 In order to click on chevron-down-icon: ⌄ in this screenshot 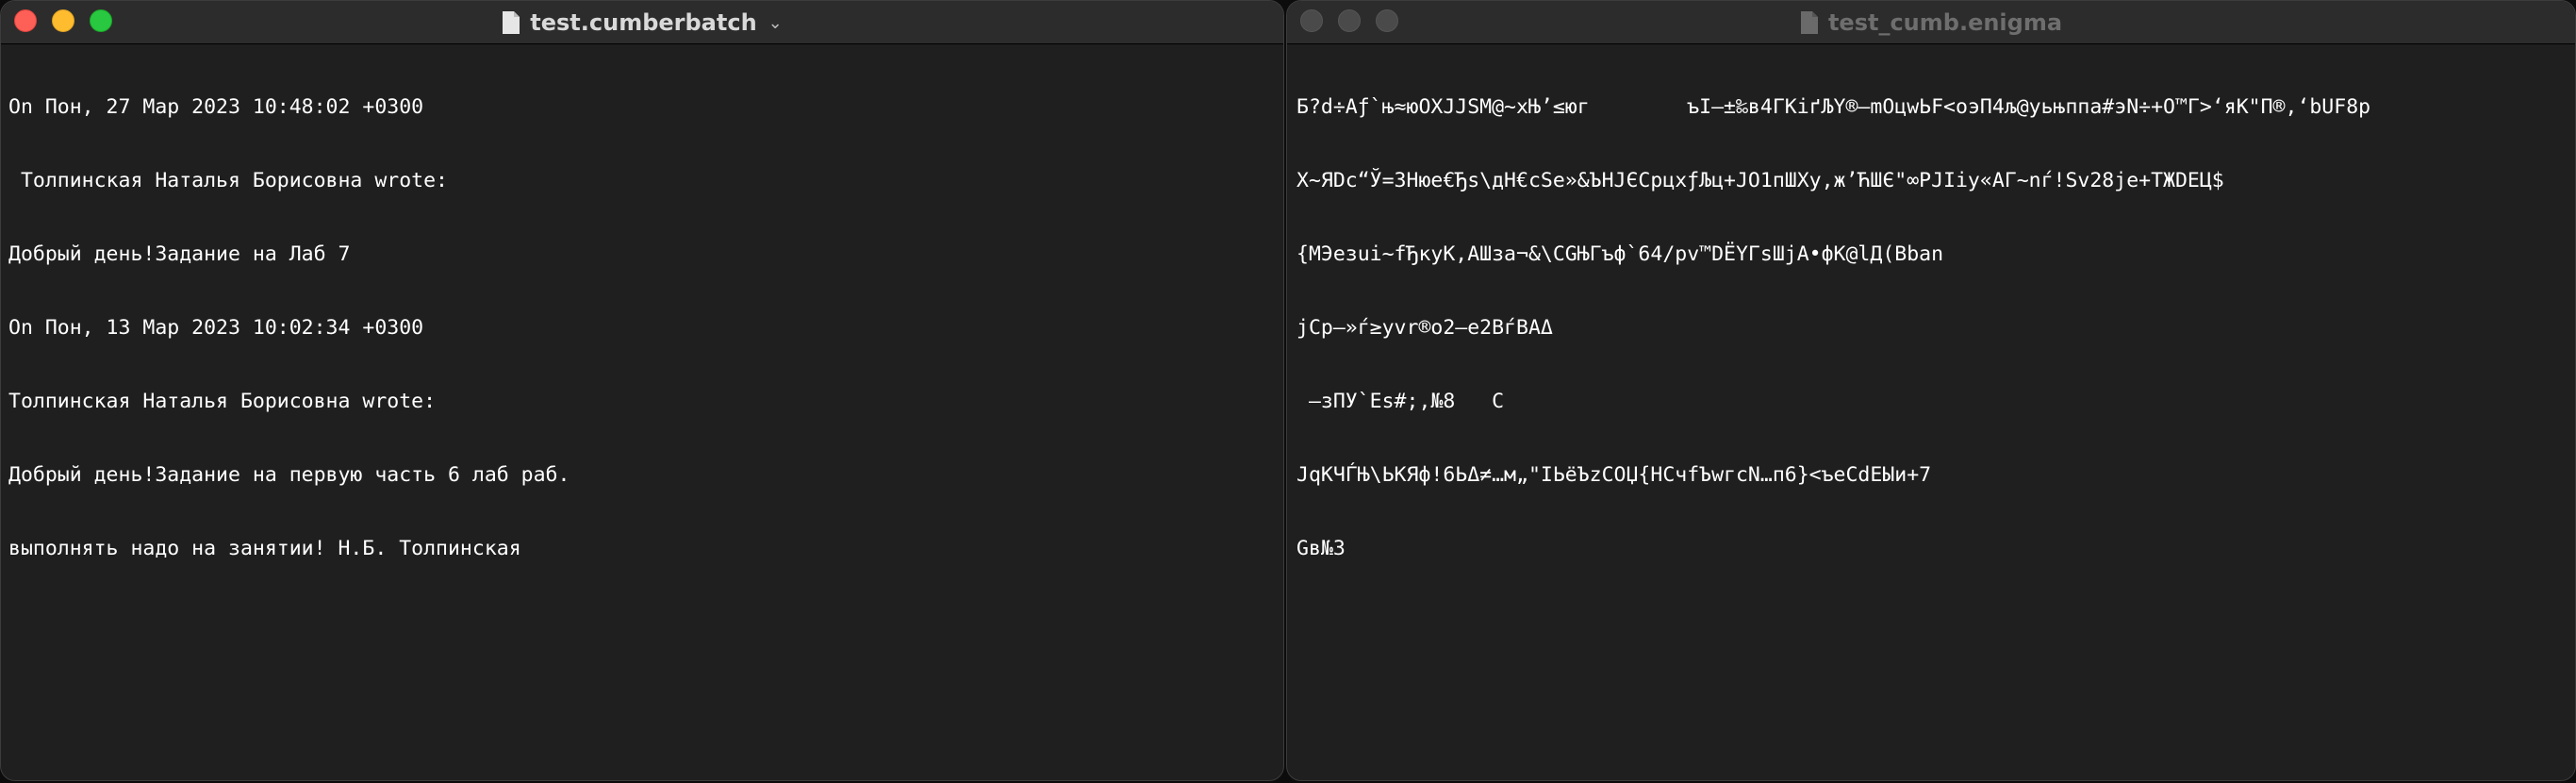, I will do `click(775, 23)`.